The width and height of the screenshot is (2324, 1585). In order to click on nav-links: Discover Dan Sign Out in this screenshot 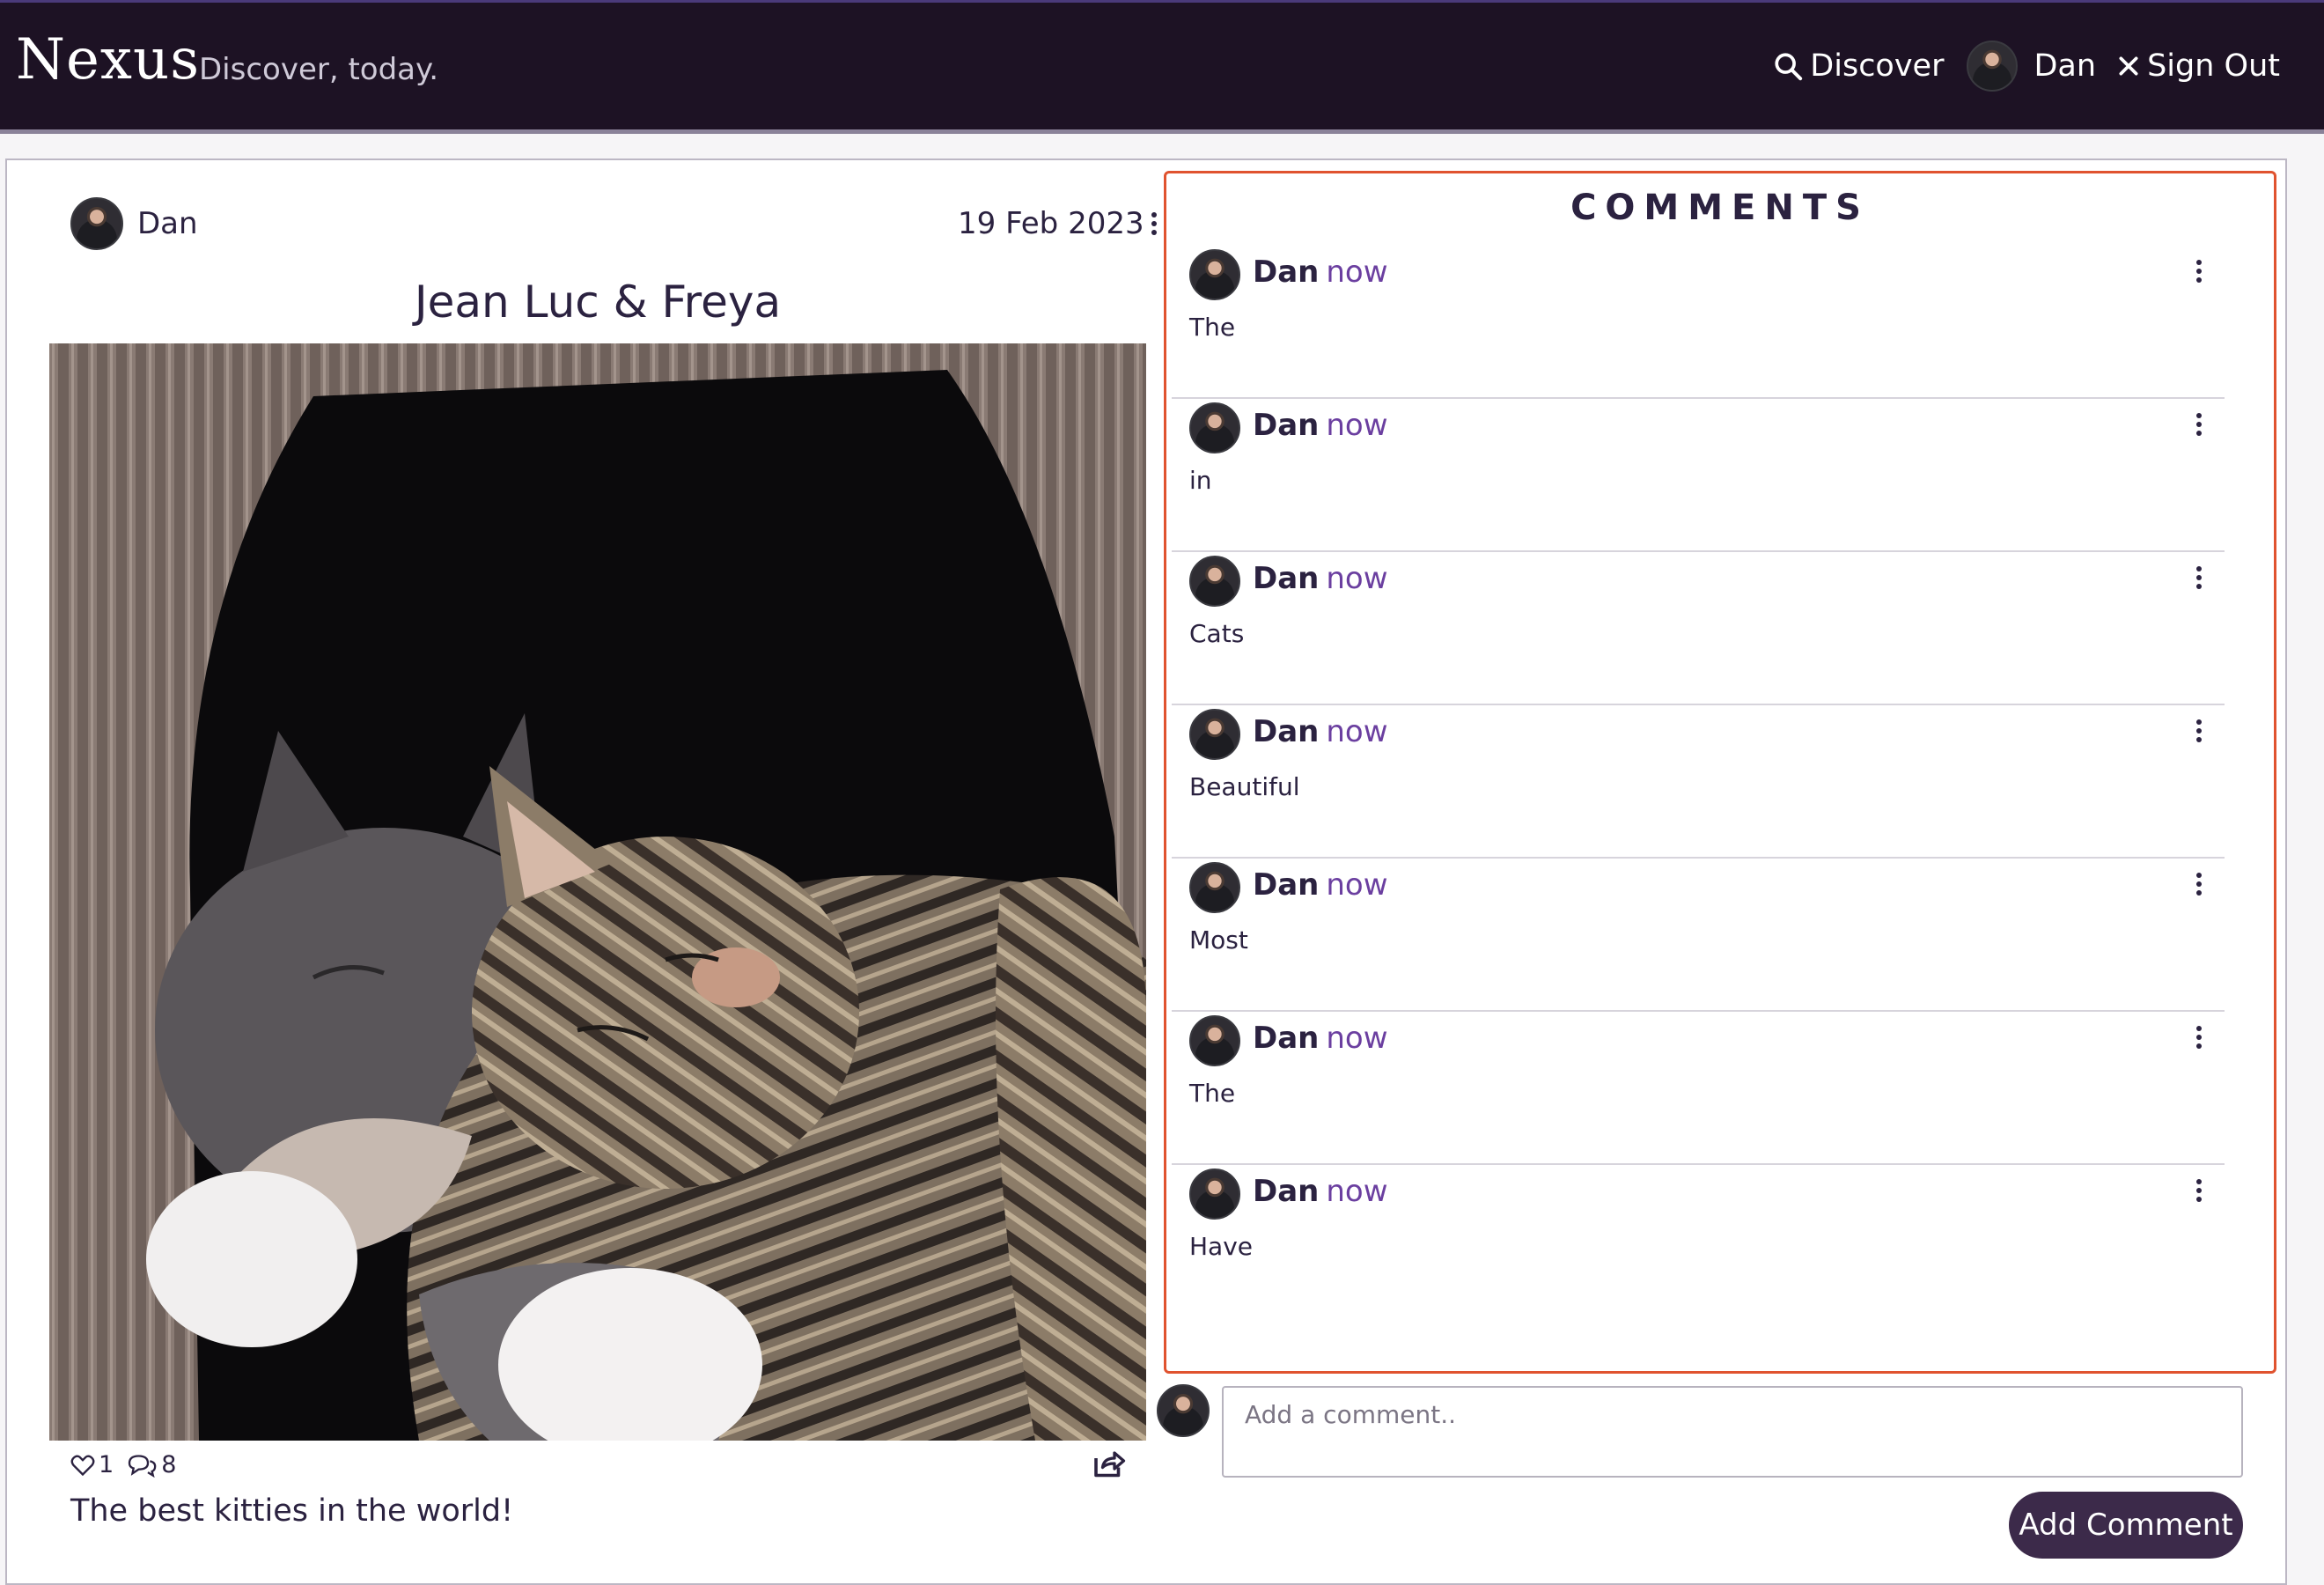, I will do `click(2016, 66)`.